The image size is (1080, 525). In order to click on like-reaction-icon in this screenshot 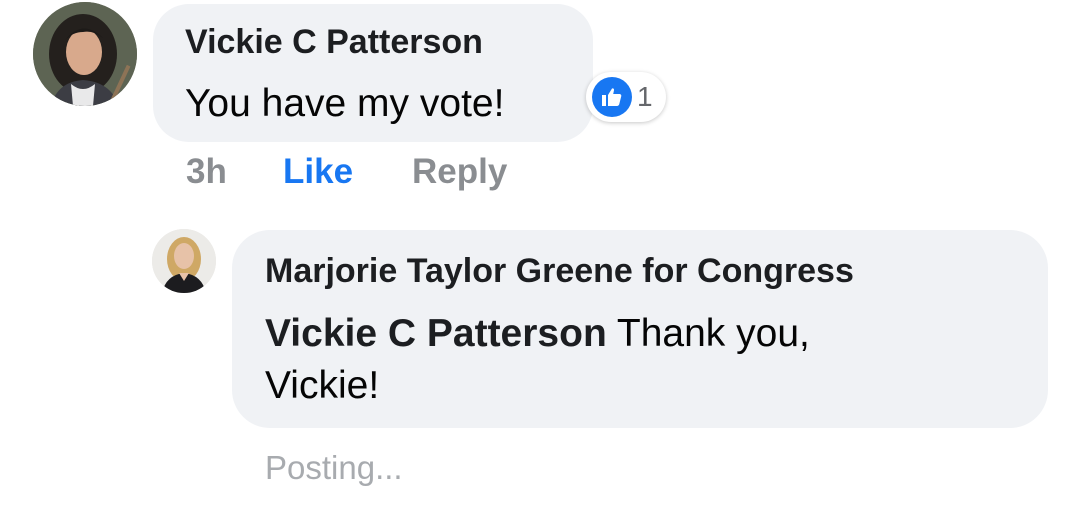, I will do `click(612, 97)`.